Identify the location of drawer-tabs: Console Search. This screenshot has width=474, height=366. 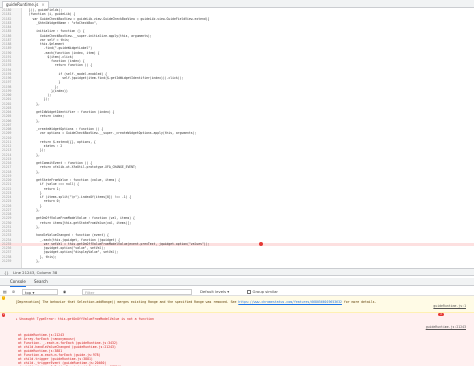
(237, 282).